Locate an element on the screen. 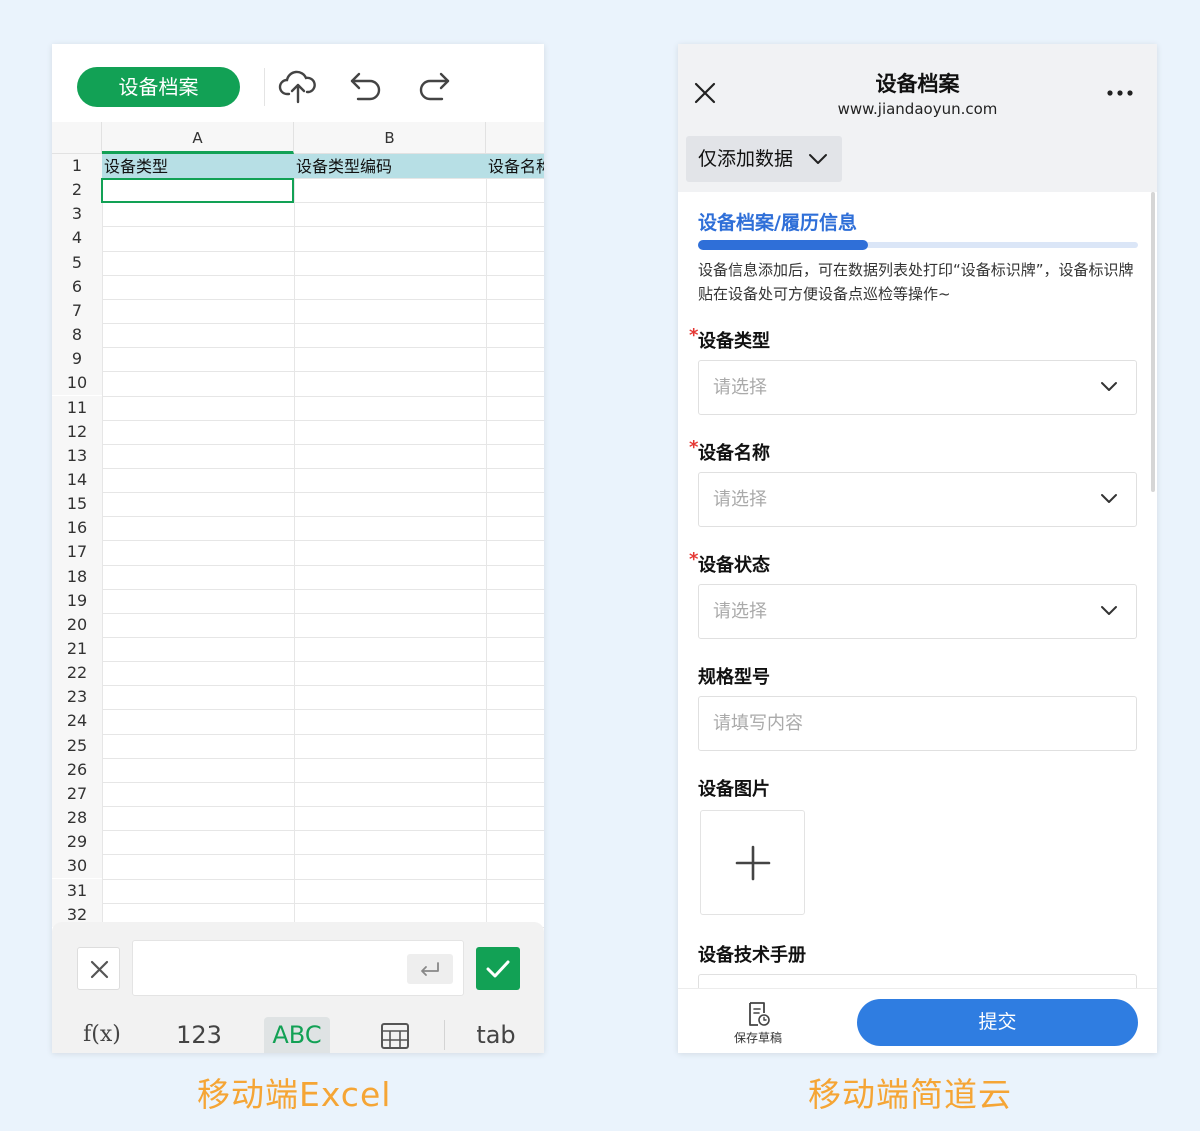 This screenshot has width=1200, height=1131. row-number: 13 is located at coordinates (77, 455).